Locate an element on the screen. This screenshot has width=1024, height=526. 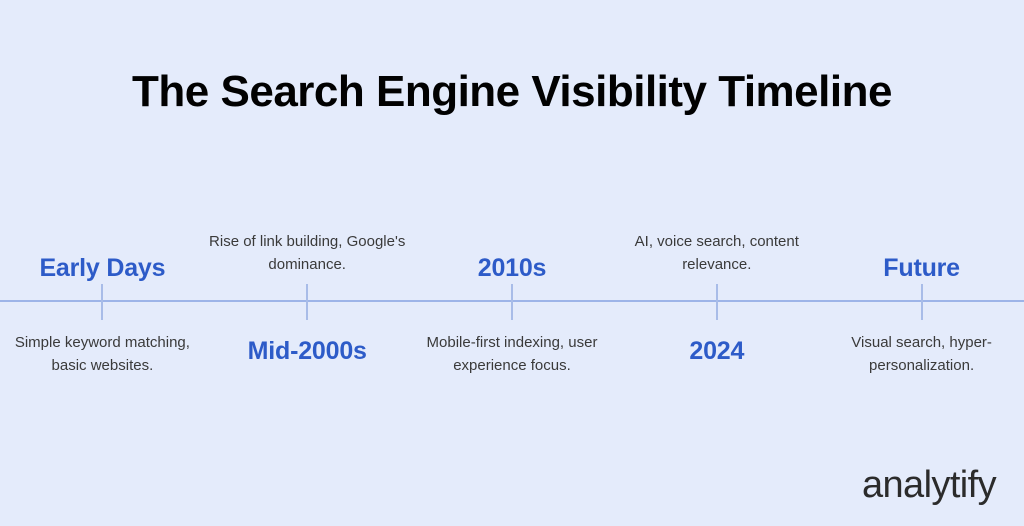
timeline-item-description: Simple keyword matching, basic websites. is located at coordinates (102, 354).